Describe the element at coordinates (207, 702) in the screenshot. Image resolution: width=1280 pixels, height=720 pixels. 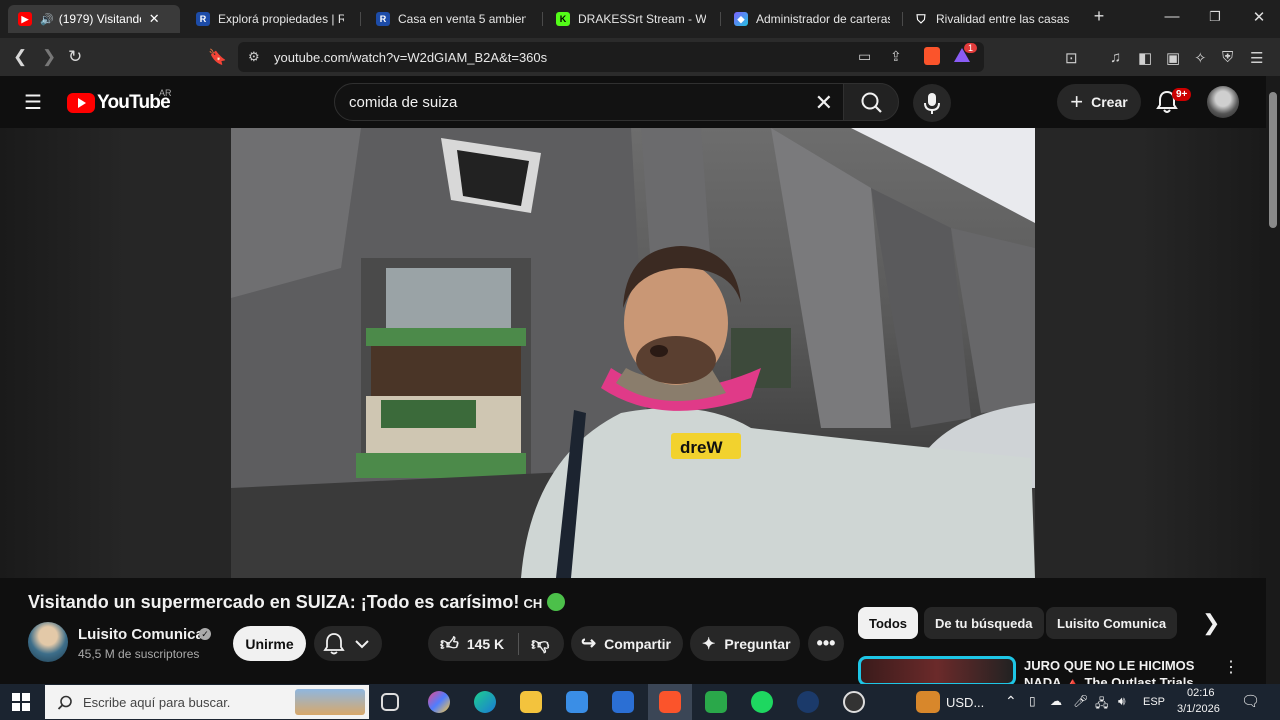
I see `taskbar-search-input: Escribe aquí para buscar.` at that location.